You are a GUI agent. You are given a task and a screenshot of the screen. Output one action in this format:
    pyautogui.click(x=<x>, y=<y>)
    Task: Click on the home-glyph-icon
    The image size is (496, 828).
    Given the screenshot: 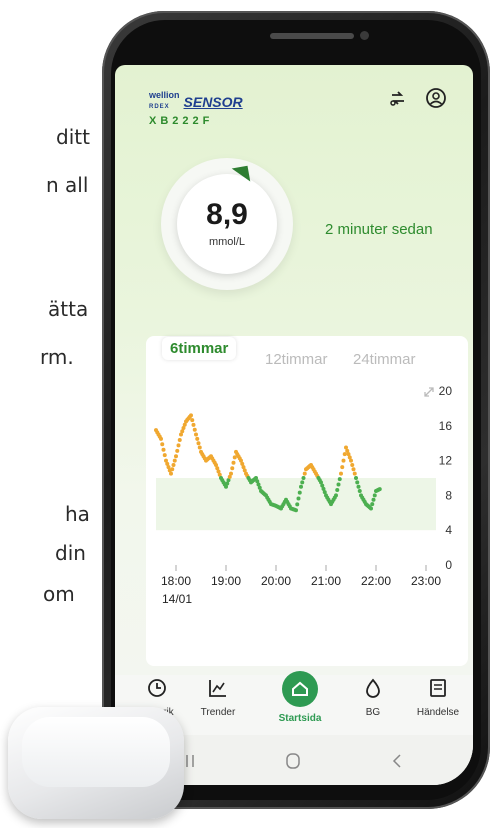 What is the action you would take?
    pyautogui.click(x=300, y=688)
    